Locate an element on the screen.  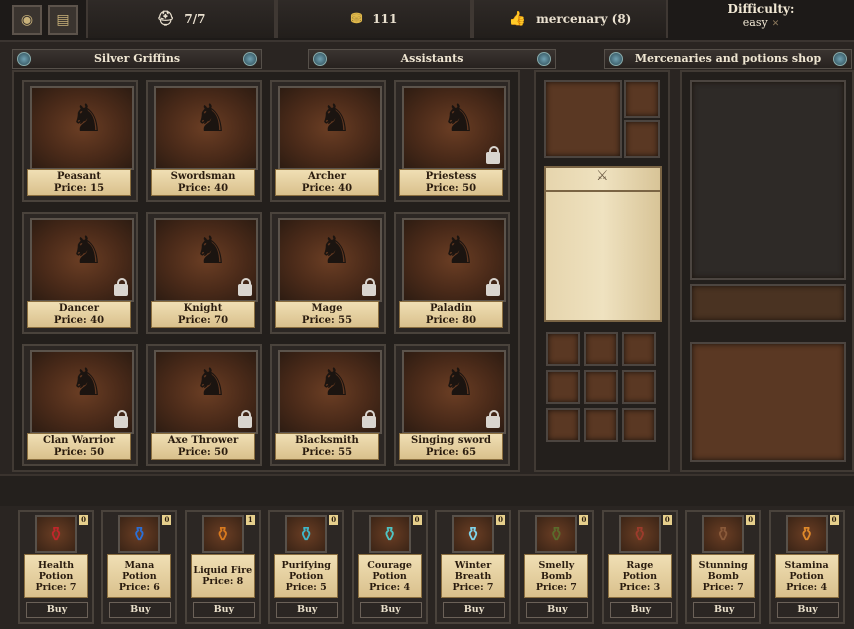
tab-mercenaries-shop: Mercenaries and potions shop is located at coordinates (728, 59).